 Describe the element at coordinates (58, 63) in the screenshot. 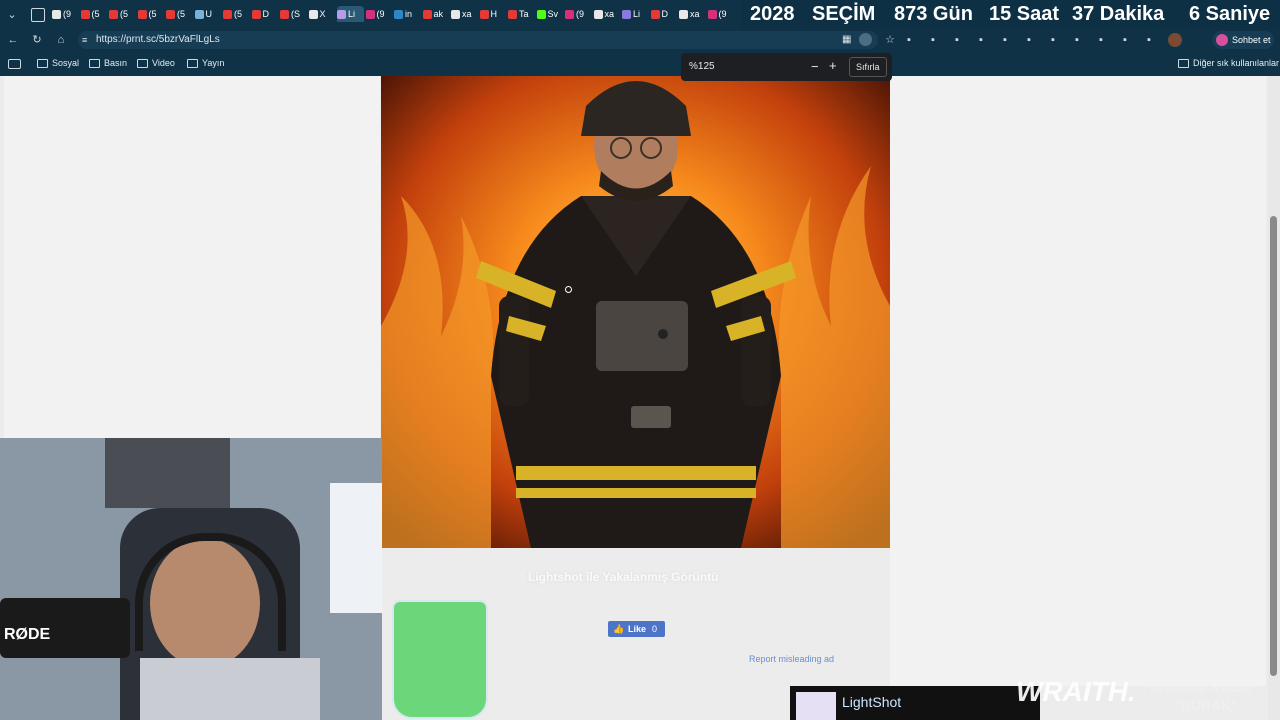

I see `bookmark-sosyal: Sosyal` at that location.